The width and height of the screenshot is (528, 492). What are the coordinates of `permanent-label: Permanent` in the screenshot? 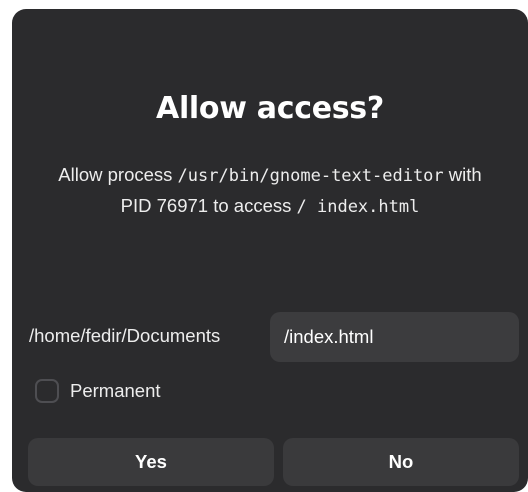 It's located at (115, 391).